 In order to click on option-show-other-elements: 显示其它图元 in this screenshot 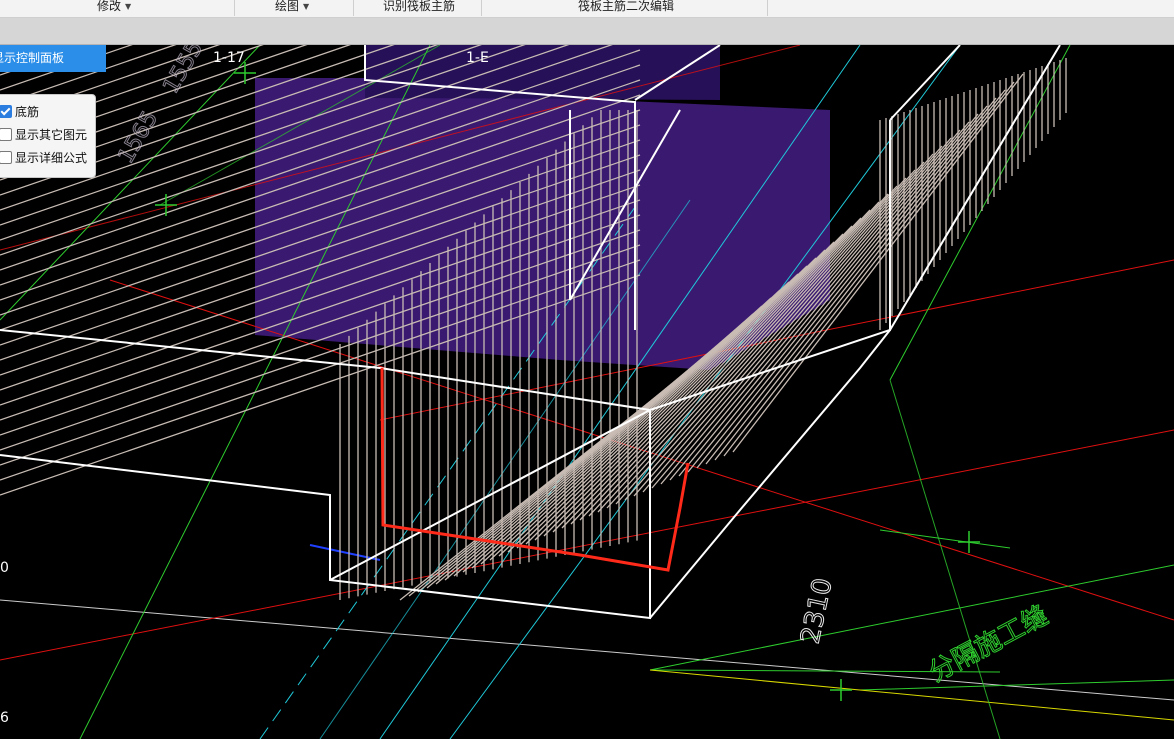, I will do `click(43, 135)`.